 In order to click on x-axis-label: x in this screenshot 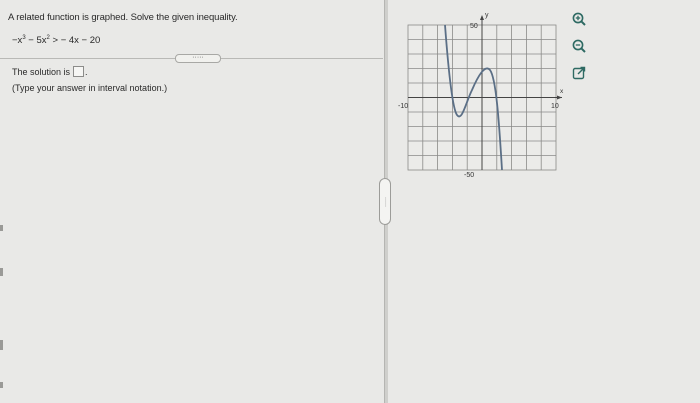, I will do `click(562, 91)`.